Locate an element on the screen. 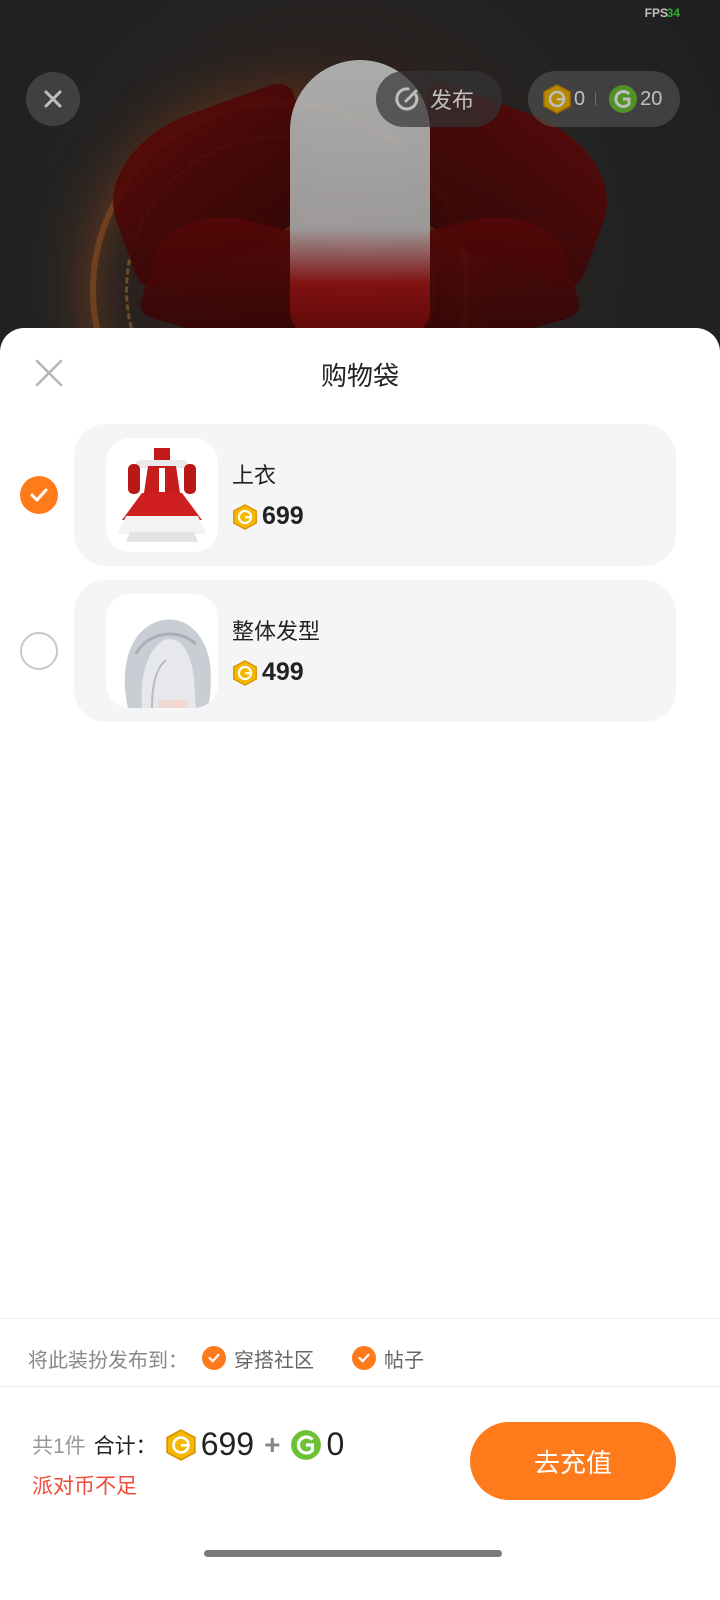  sheet-title: 购物袋 is located at coordinates (359, 376).